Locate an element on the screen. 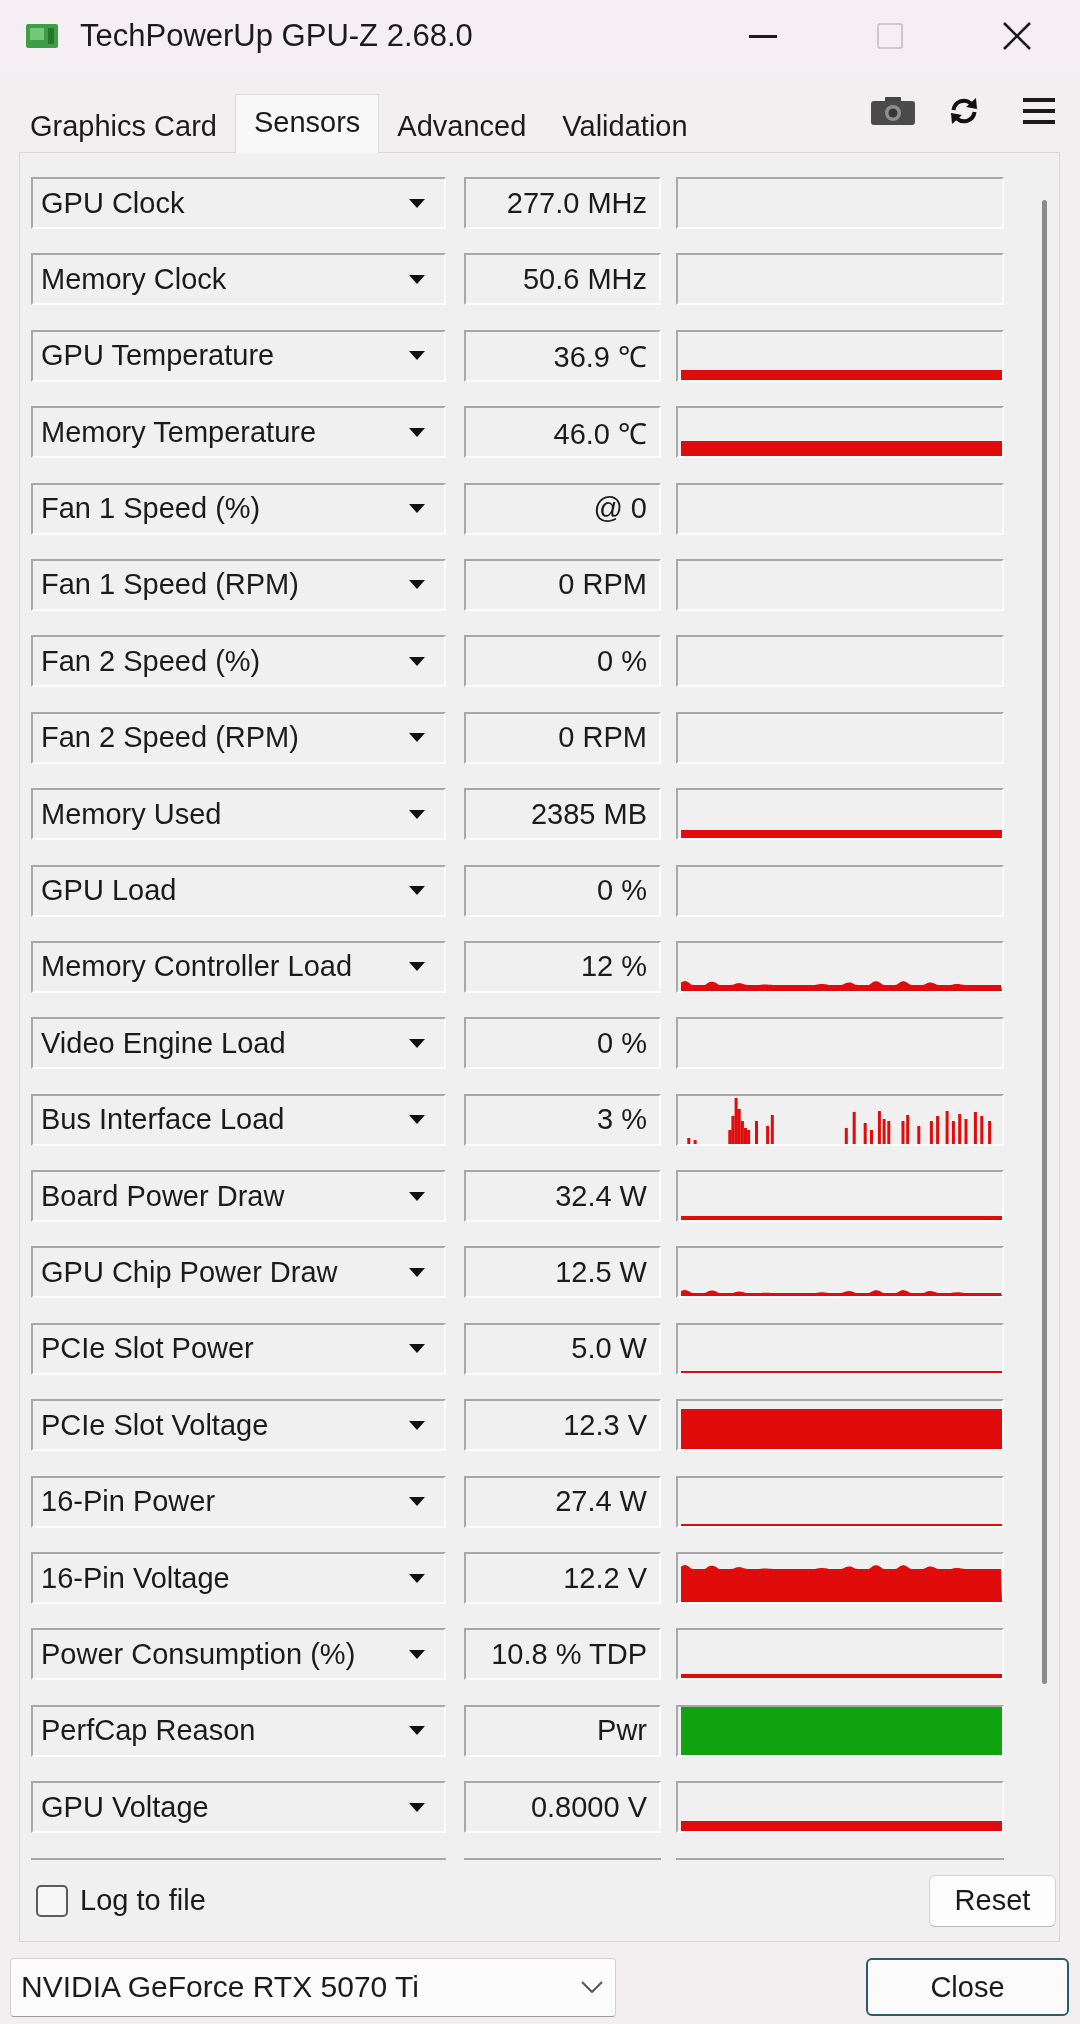 Image resolution: width=1080 pixels, height=2024 pixels. sensor-select: Board Power Draw is located at coordinates (238, 1196).